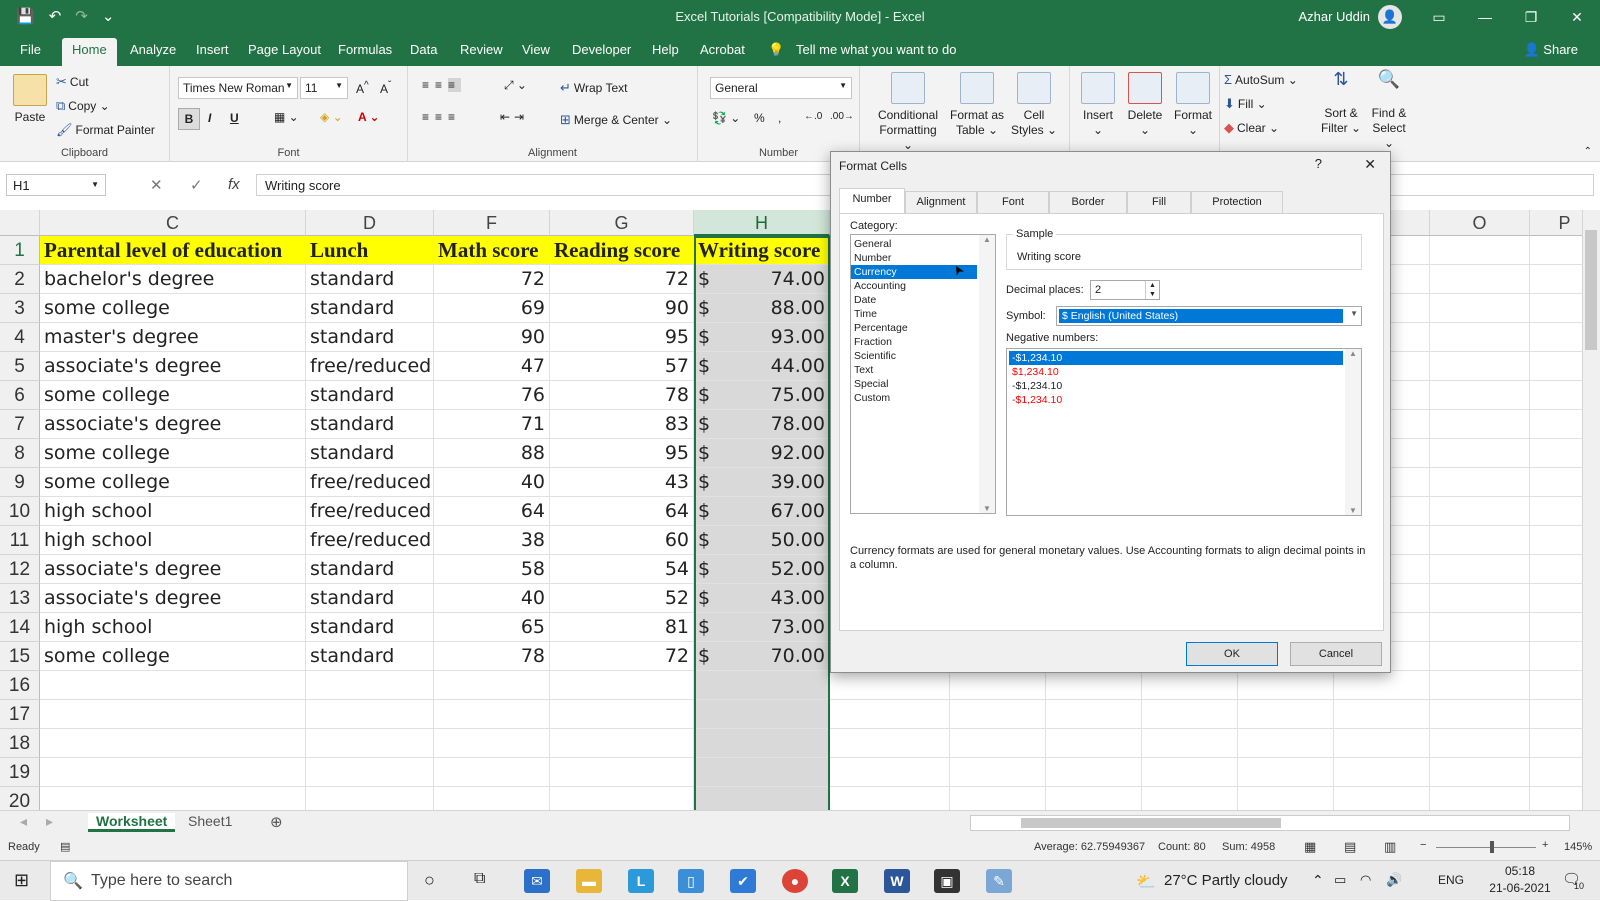 Image resolution: width=1600 pixels, height=901 pixels. I want to click on table-cell: $73.00, so click(762, 627).